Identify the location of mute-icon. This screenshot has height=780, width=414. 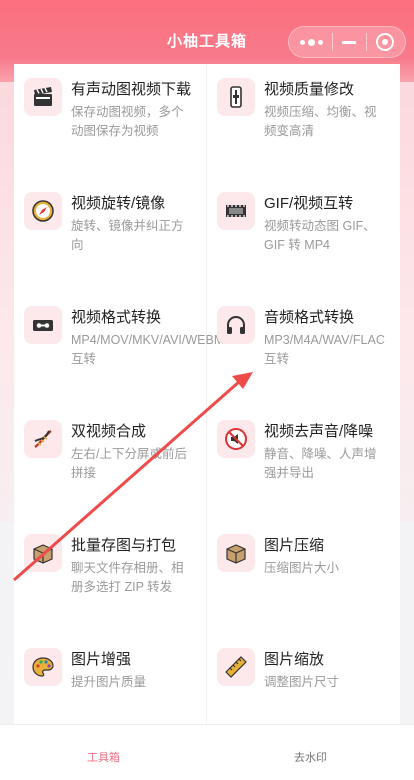
(236, 439).